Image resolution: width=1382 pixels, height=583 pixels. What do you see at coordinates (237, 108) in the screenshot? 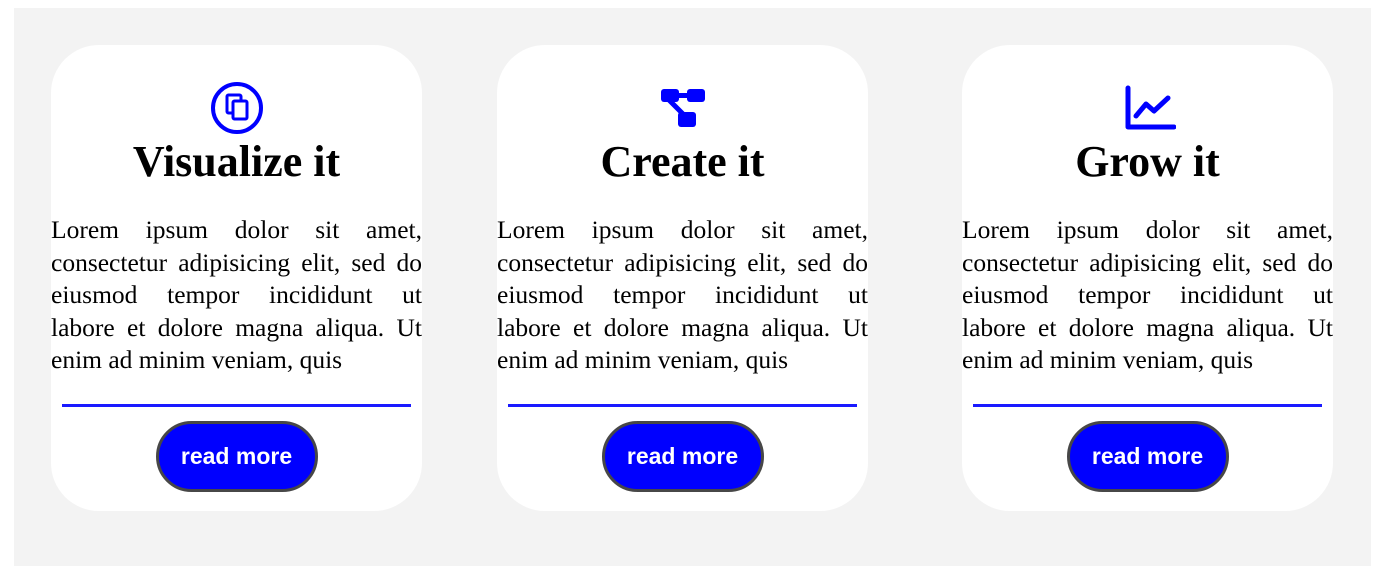
I see `copy-icon` at bounding box center [237, 108].